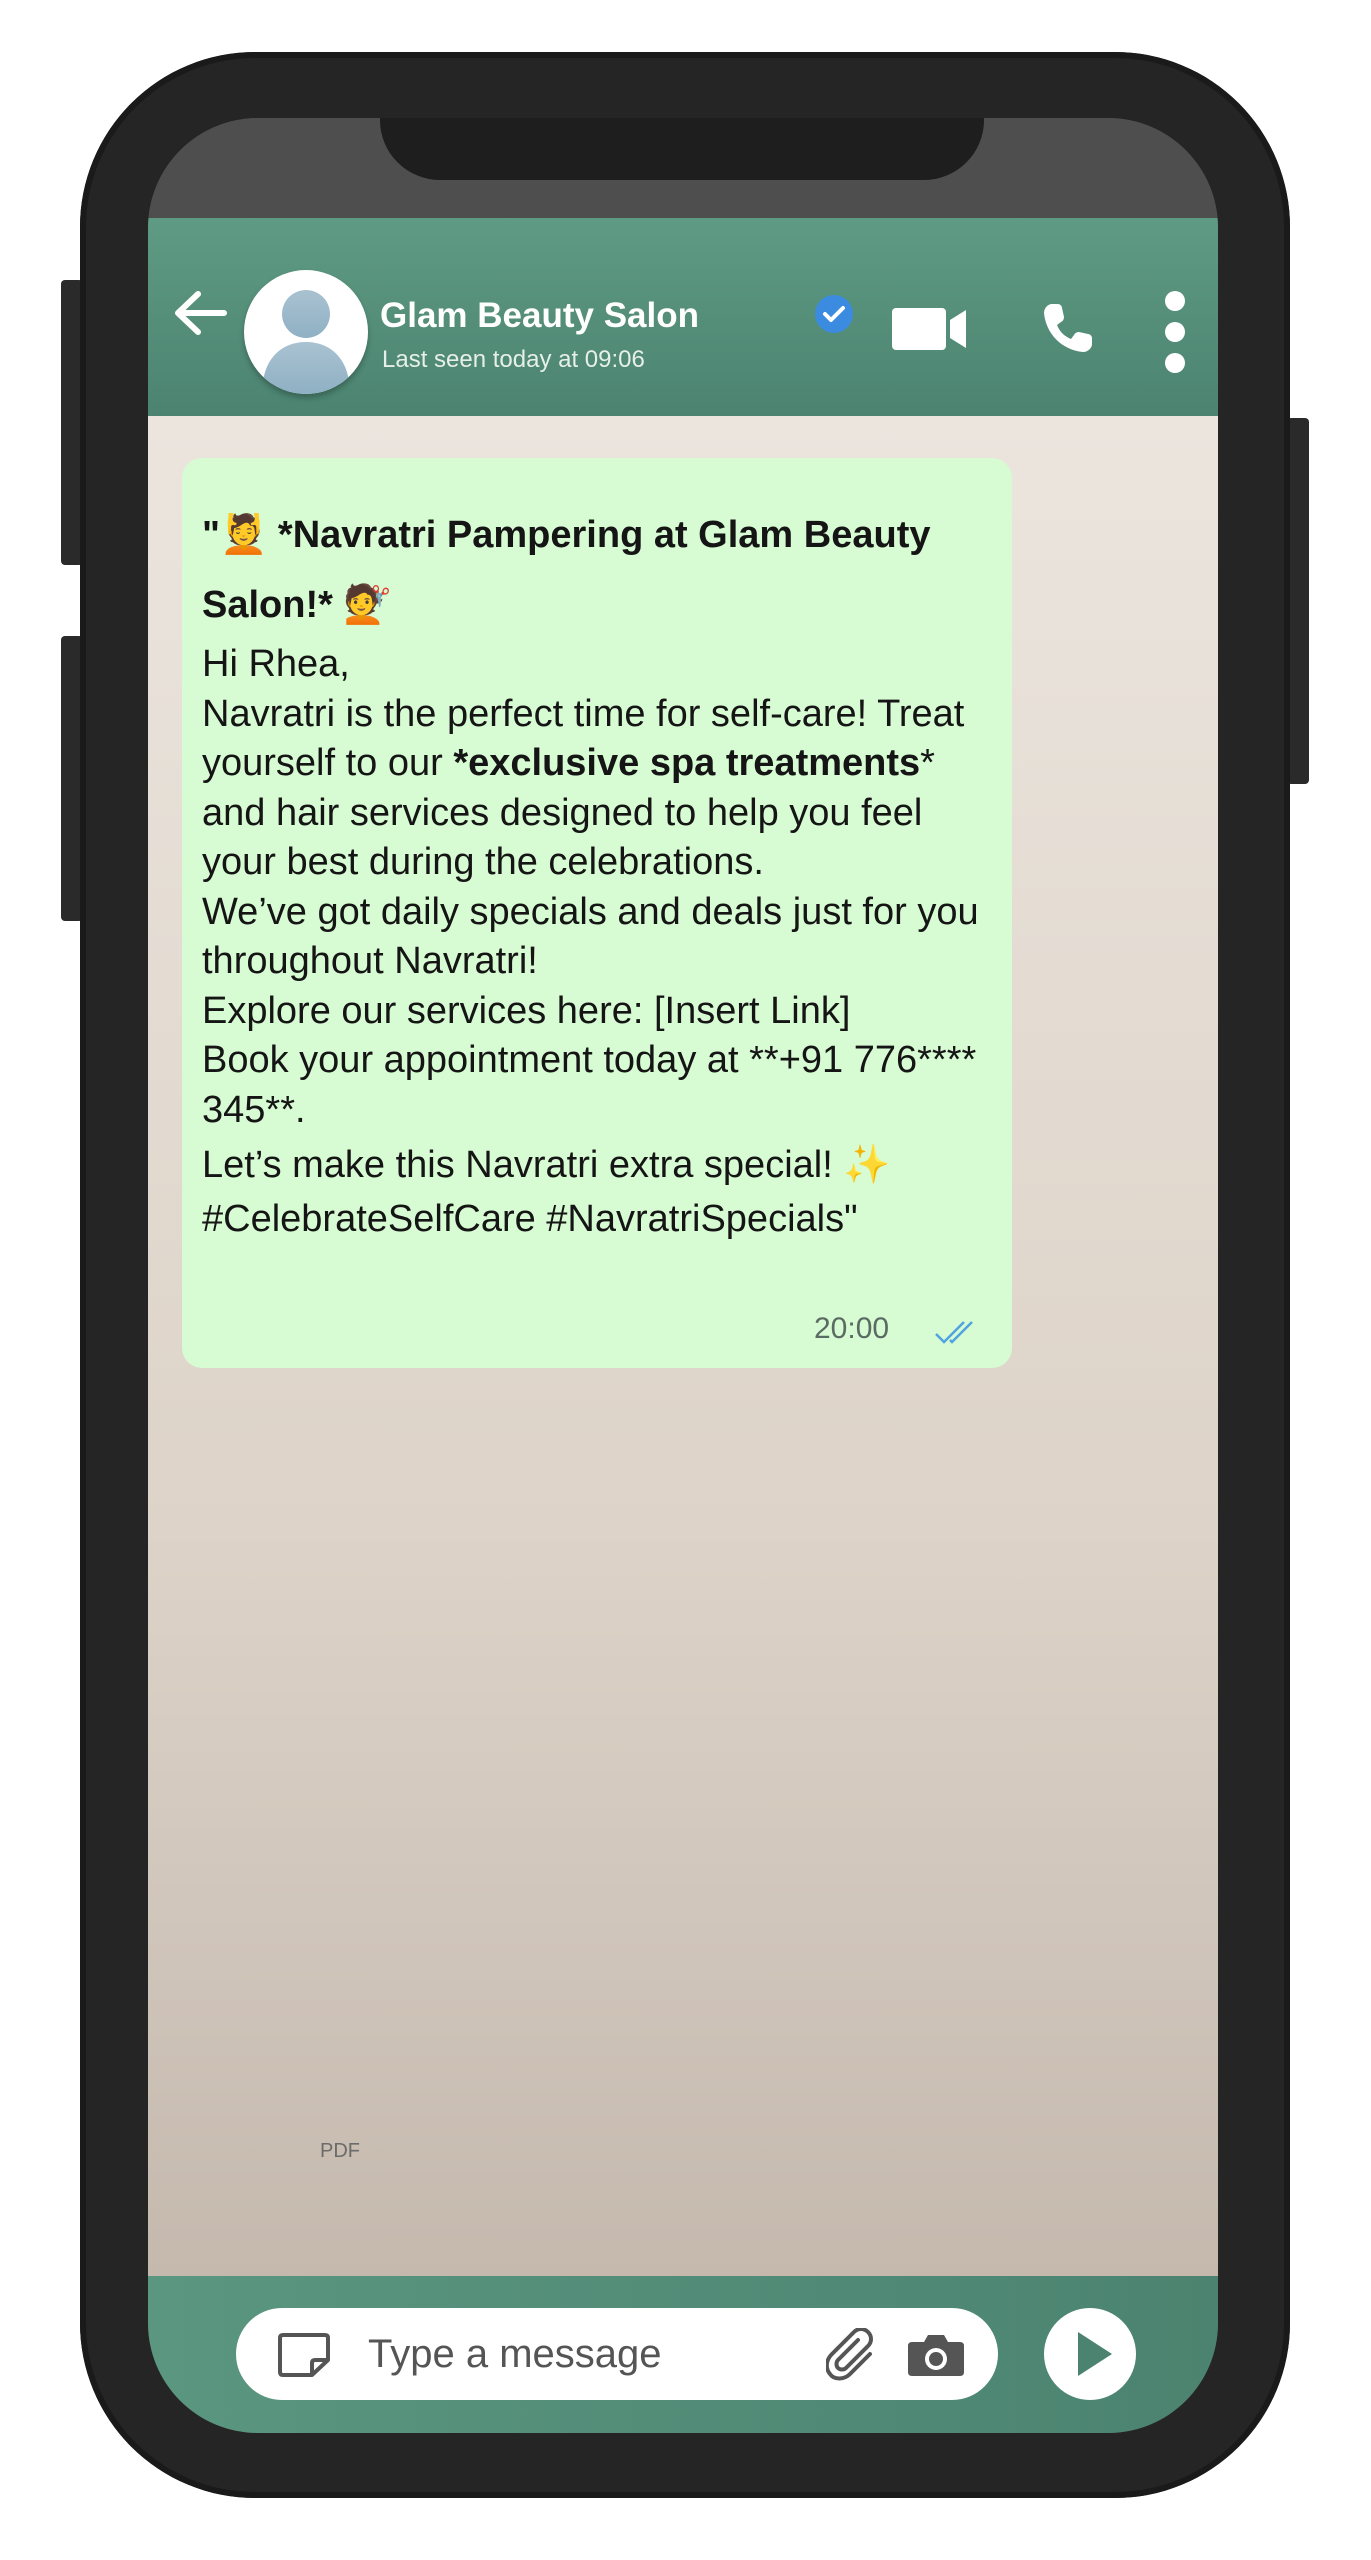 The image size is (1371, 2560). Describe the element at coordinates (539, 316) in the screenshot. I see `contact-name: Glam Beauty Salon` at that location.